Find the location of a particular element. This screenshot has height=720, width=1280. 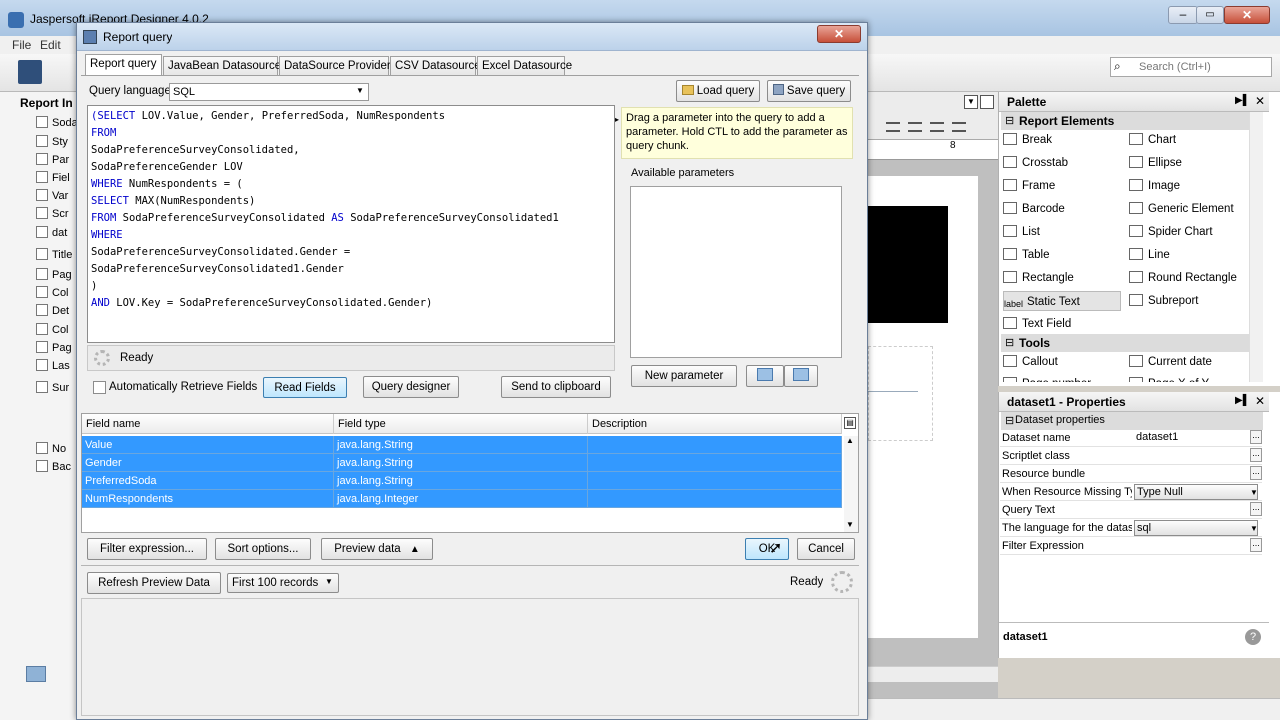

align-justify-icon is located at coordinates (959, 127).